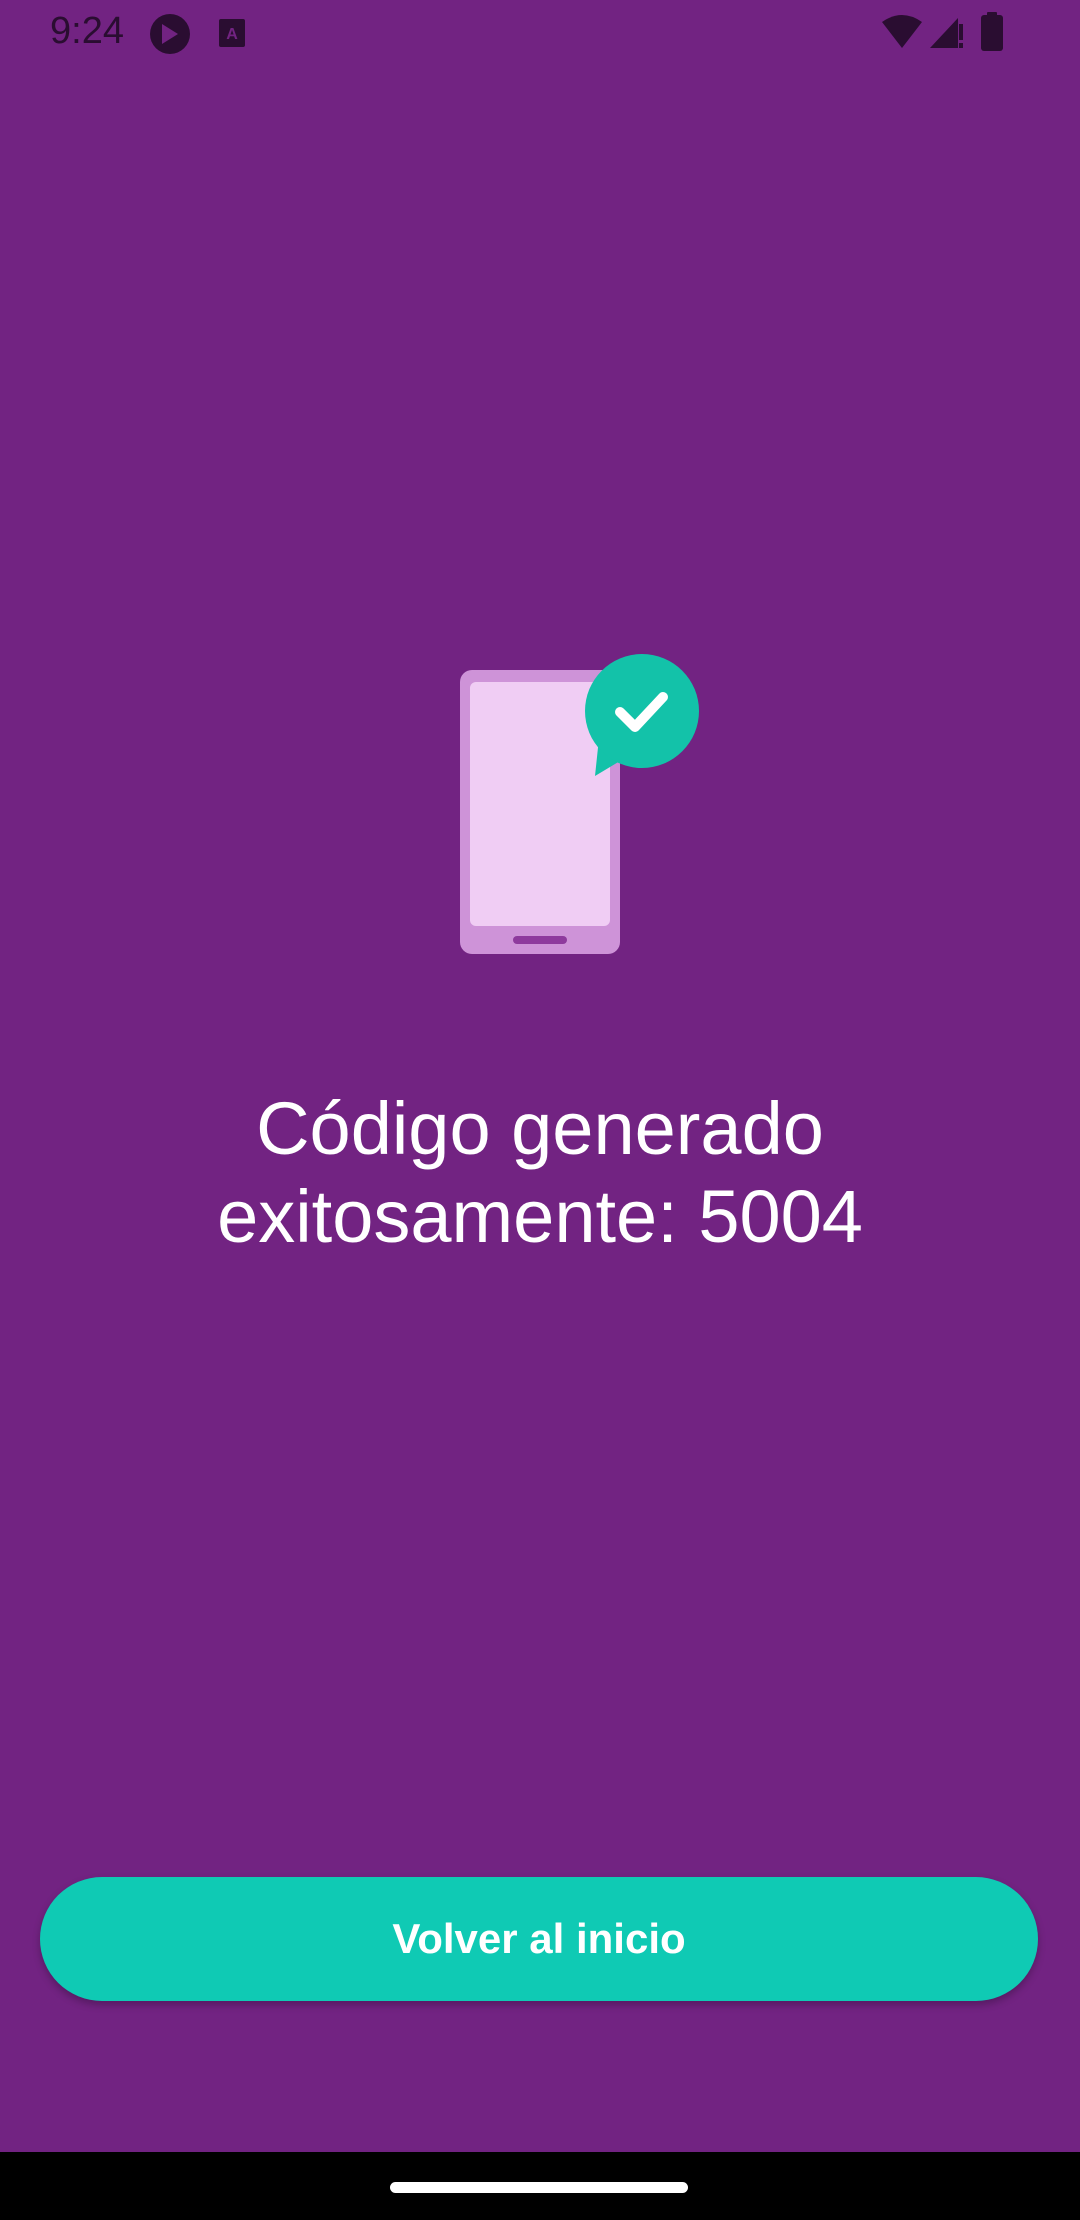 Image resolution: width=1080 pixels, height=2220 pixels. What do you see at coordinates (580, 805) in the screenshot?
I see `phone-check-icon` at bounding box center [580, 805].